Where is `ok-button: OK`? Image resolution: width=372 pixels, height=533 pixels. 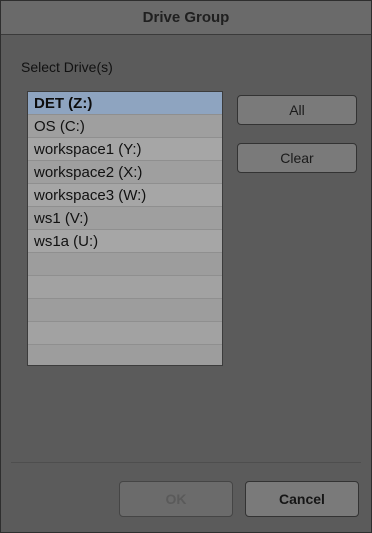 ok-button: OK is located at coordinates (176, 499).